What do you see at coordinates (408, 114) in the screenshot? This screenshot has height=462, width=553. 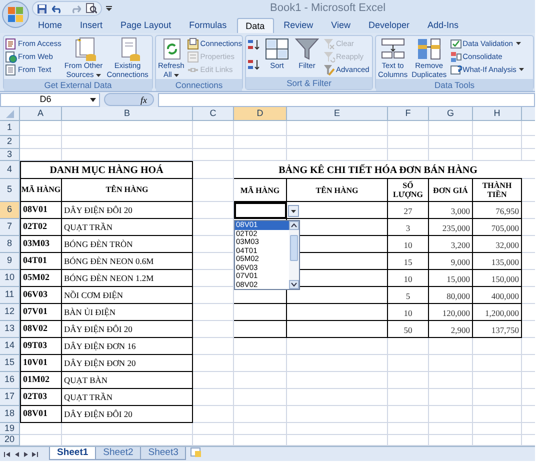 I see `column-header: F` at bounding box center [408, 114].